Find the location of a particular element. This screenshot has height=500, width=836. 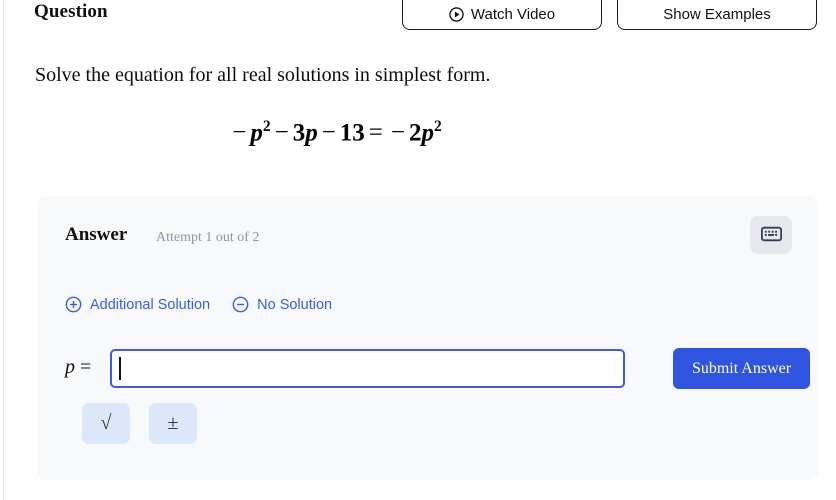

additional-solution-button: Additional Solution is located at coordinates (137, 304).